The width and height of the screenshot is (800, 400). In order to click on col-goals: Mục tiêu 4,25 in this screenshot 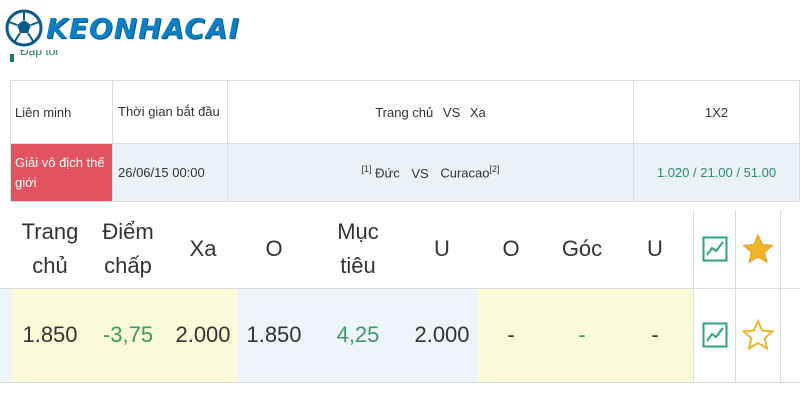, I will do `click(358, 296)`.